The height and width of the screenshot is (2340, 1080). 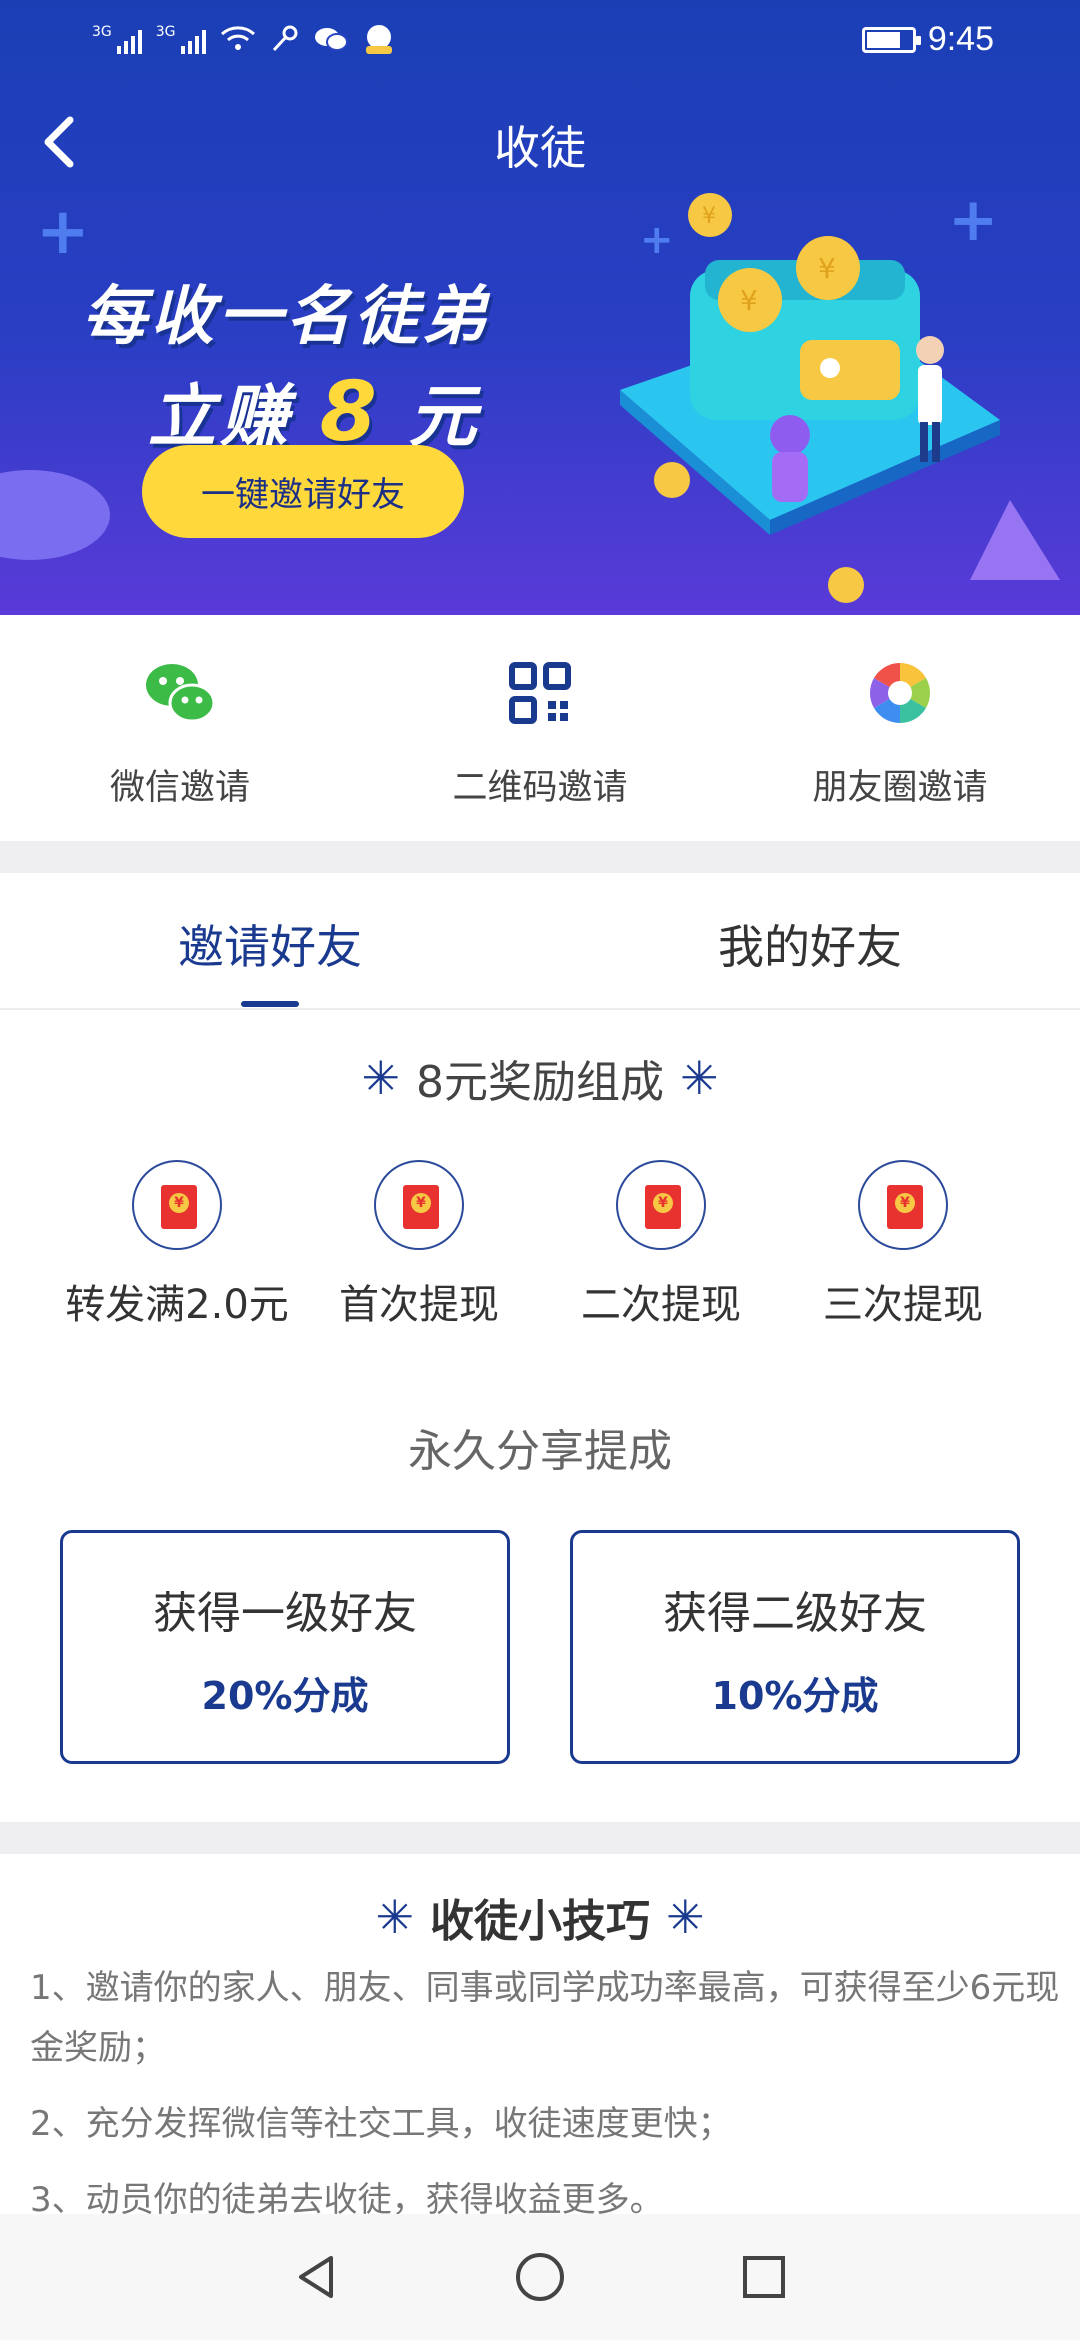 I want to click on reward-item: 三次提现, so click(x=903, y=1245).